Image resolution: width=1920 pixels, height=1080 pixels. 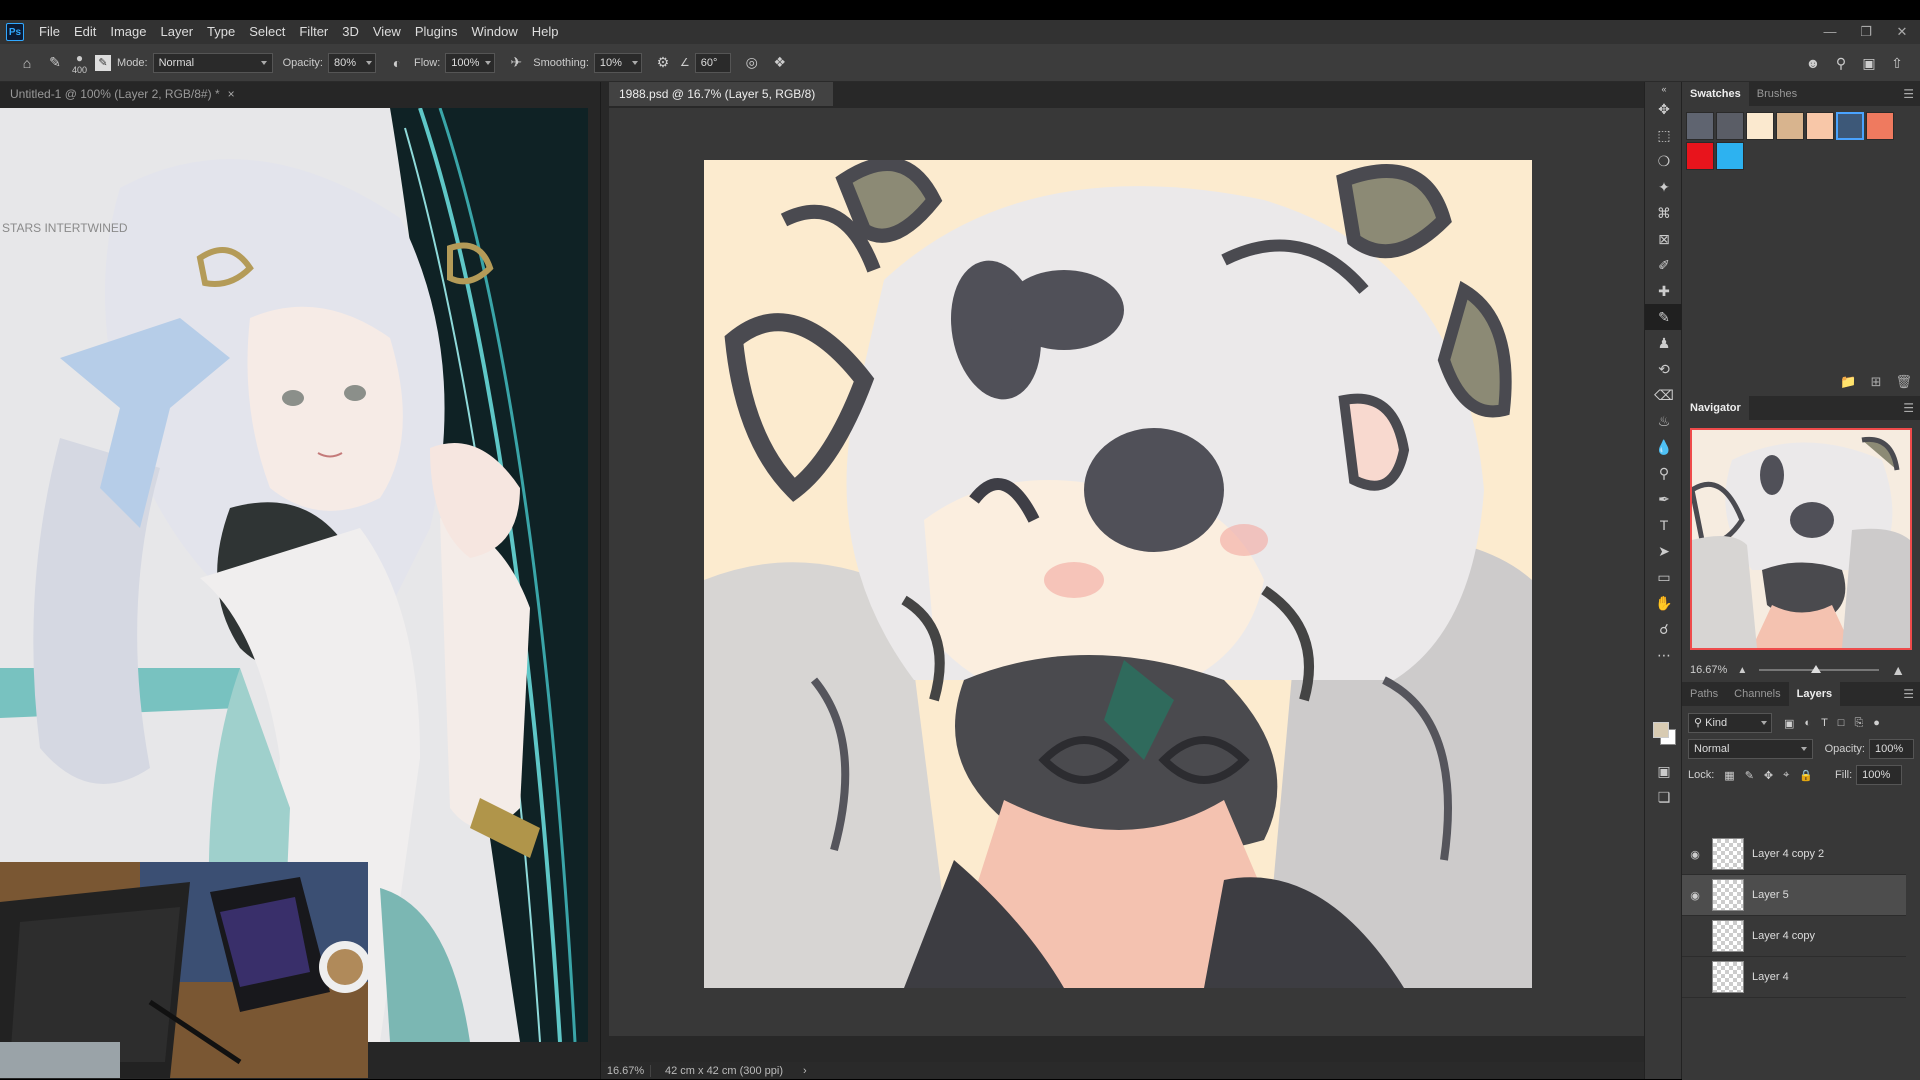 I want to click on angle-input: 60°, so click(x=712, y=62).